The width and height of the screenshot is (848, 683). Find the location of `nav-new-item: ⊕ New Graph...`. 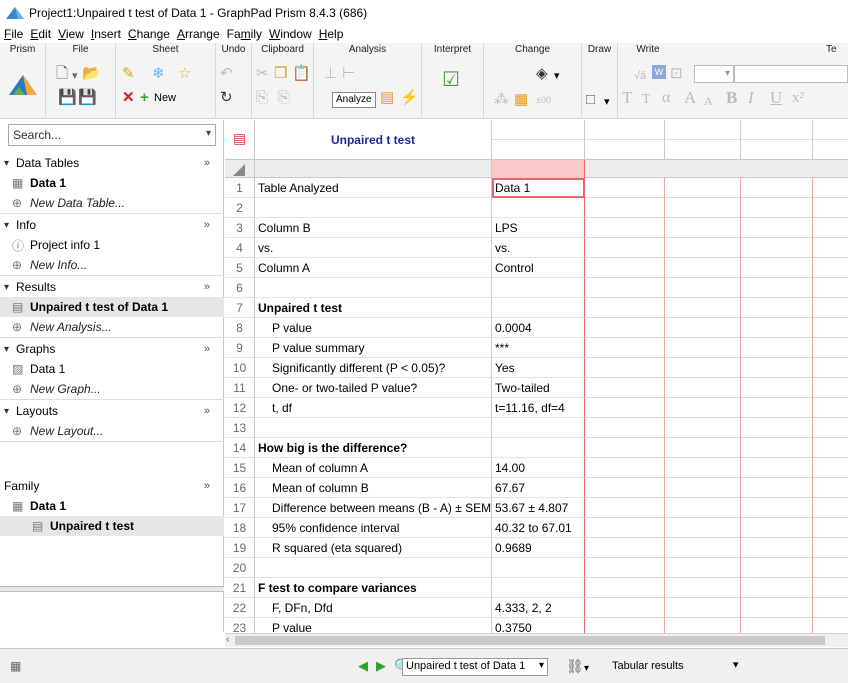

nav-new-item: ⊕ New Graph... is located at coordinates (112, 389).